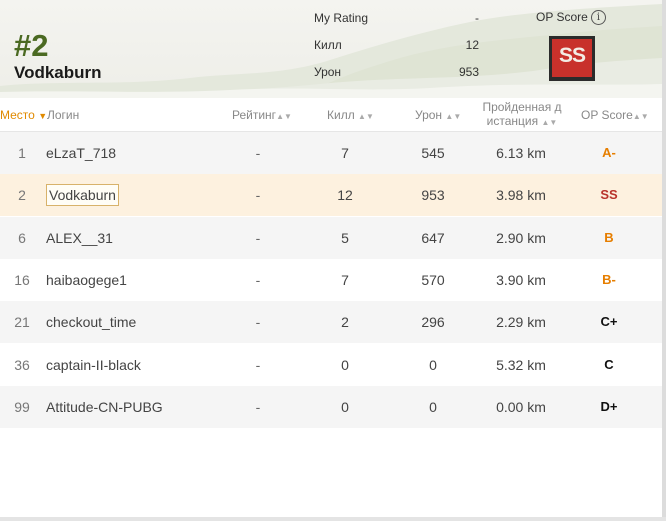  I want to click on row-damage: 545, so click(433, 153).